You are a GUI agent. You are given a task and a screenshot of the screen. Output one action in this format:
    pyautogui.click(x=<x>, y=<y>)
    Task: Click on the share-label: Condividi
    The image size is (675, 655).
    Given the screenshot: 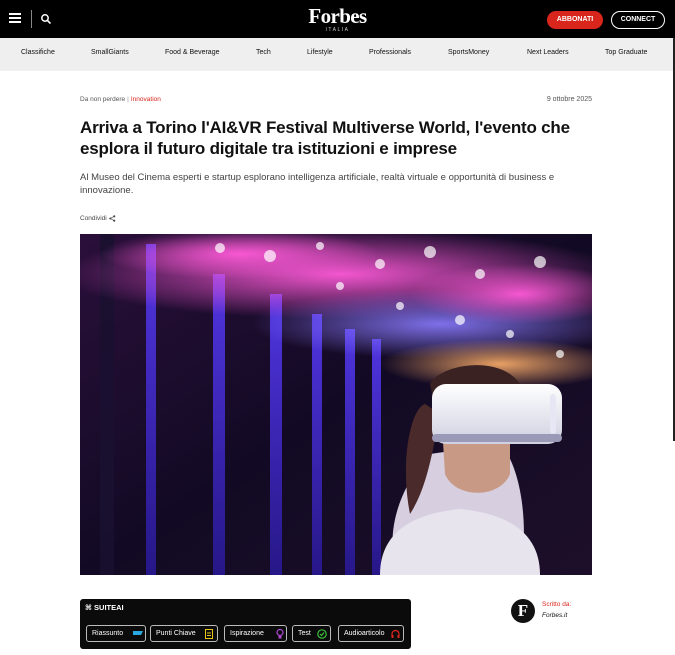 What is the action you would take?
    pyautogui.click(x=93, y=219)
    